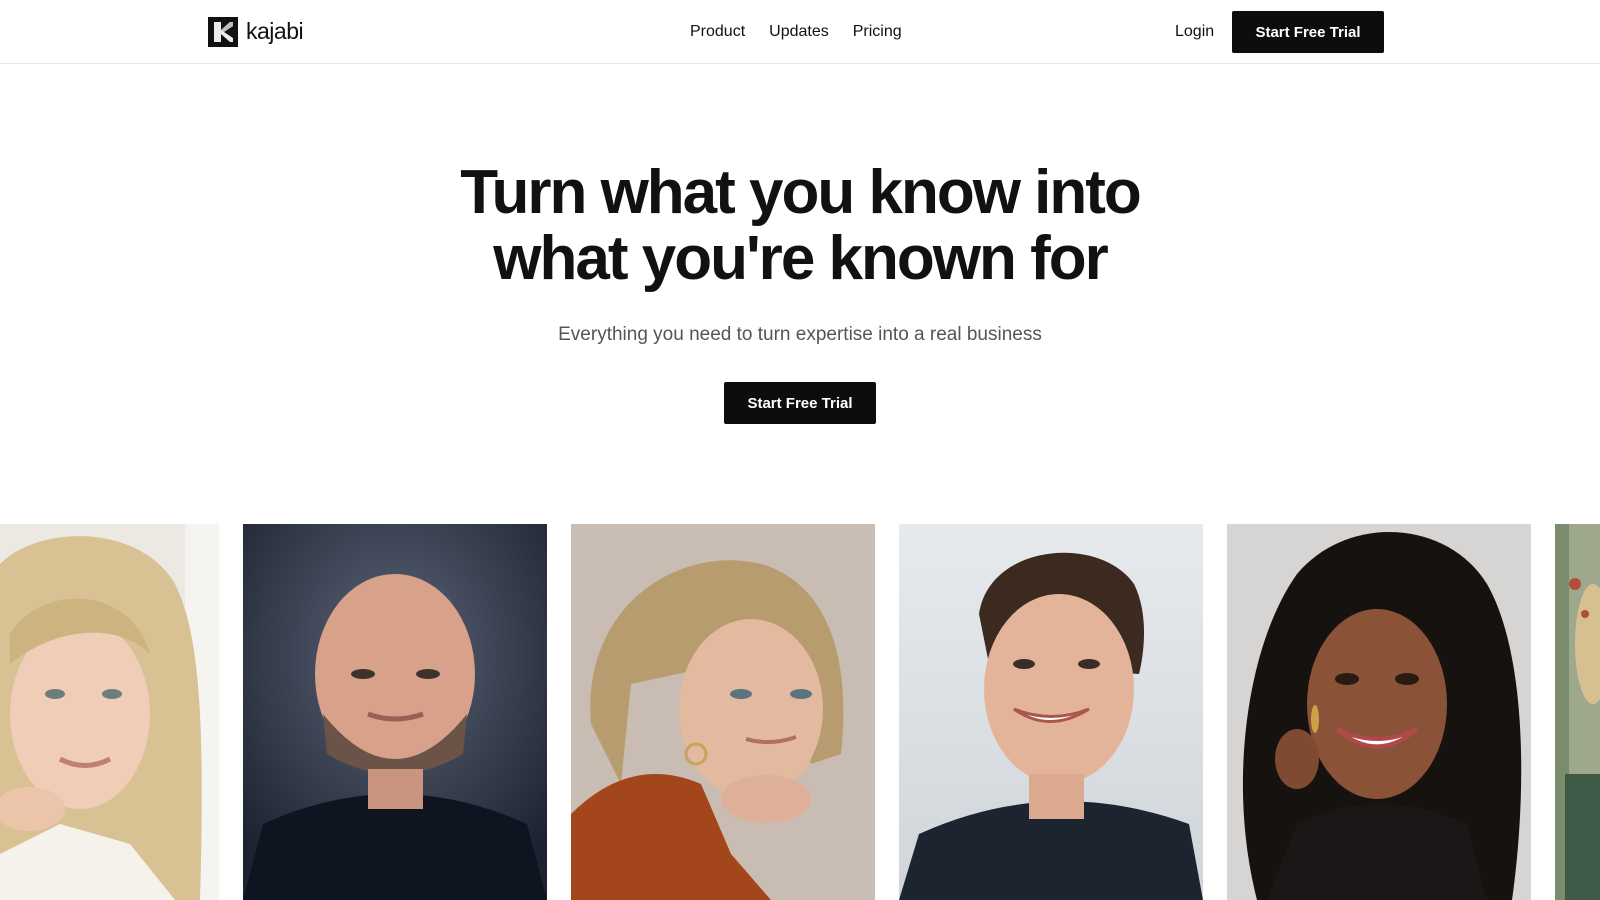  I want to click on kajabi-logo: kajabi, so click(256, 31).